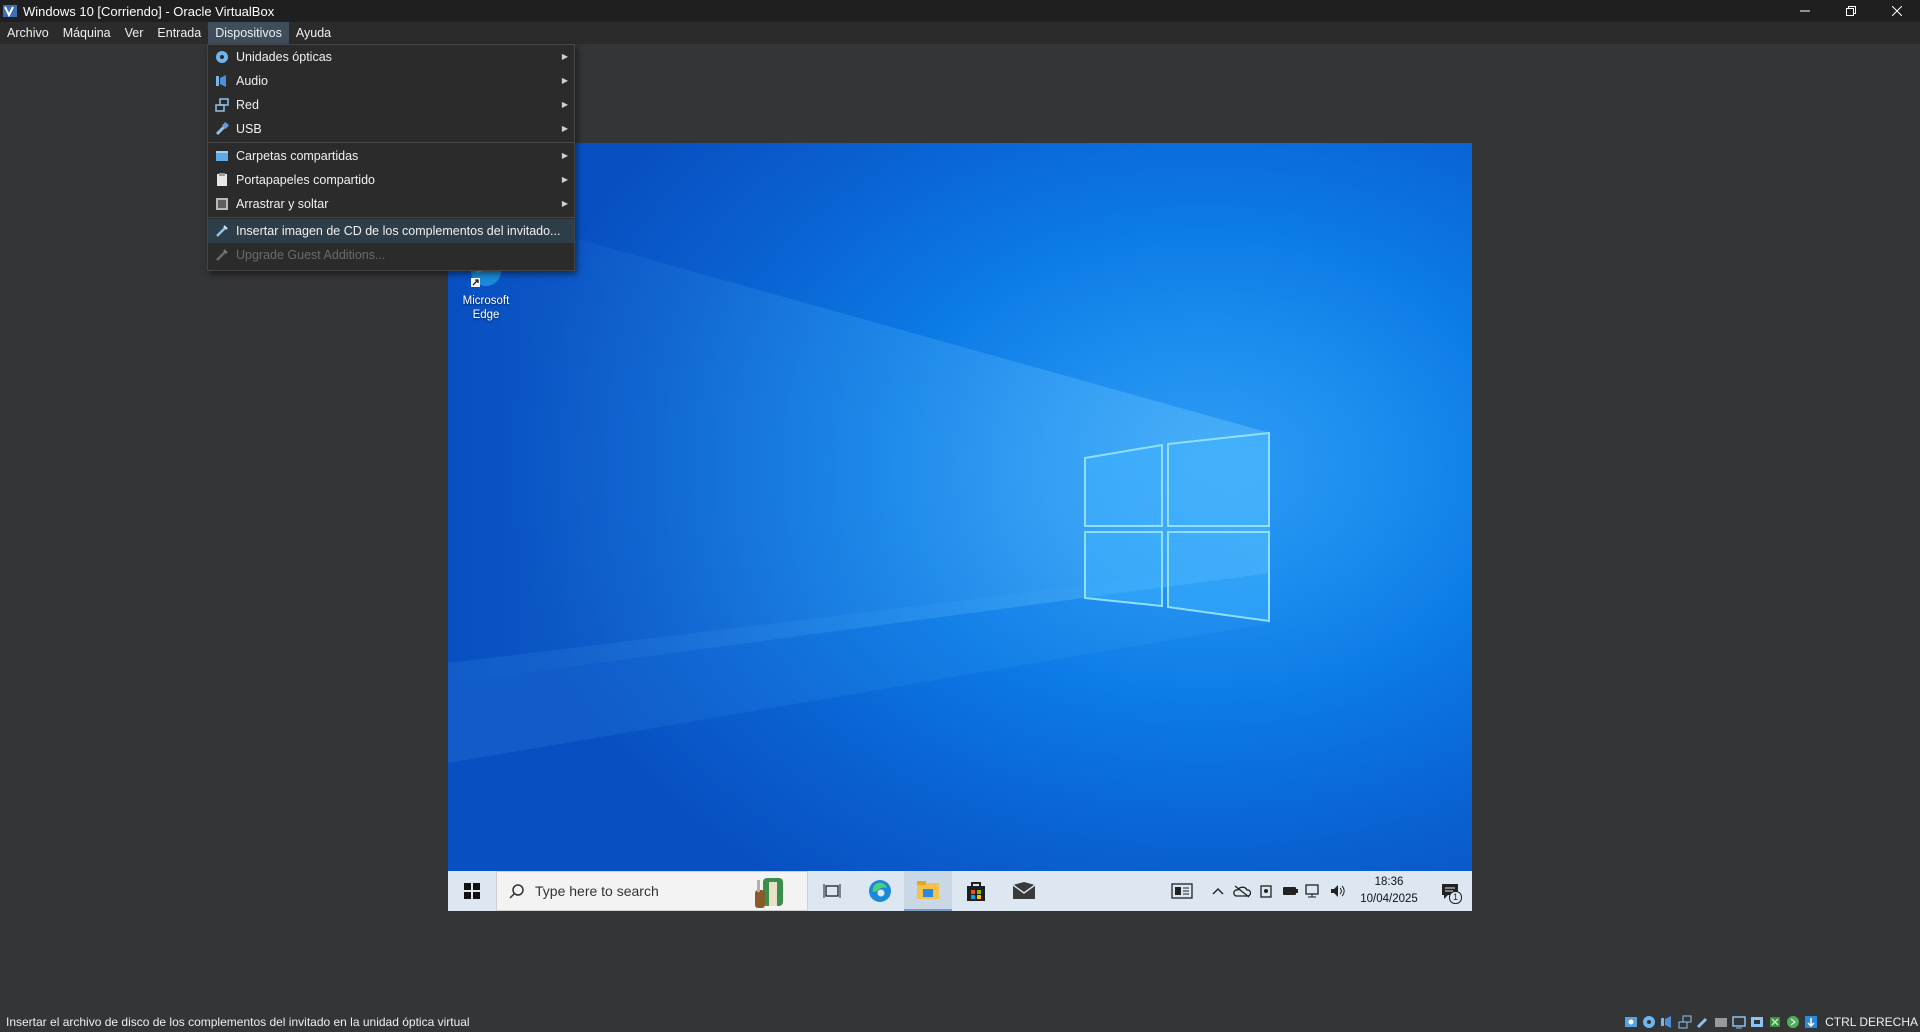 The width and height of the screenshot is (1920, 1032). I want to click on search-highlight-golf-icon, so click(769, 893).